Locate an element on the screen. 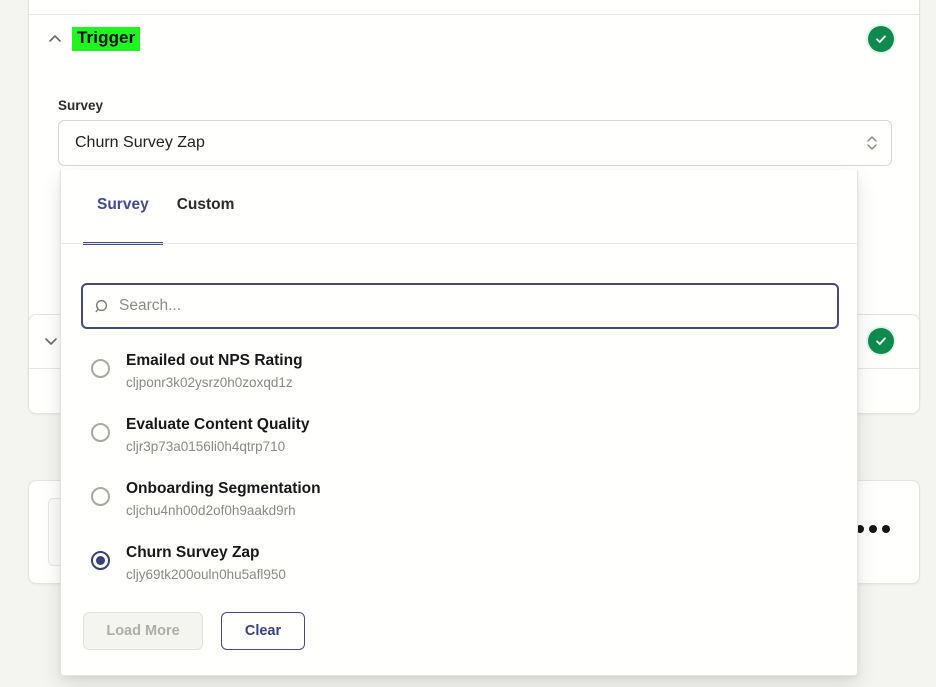  chevron-down-icon is located at coordinates (51, 341).